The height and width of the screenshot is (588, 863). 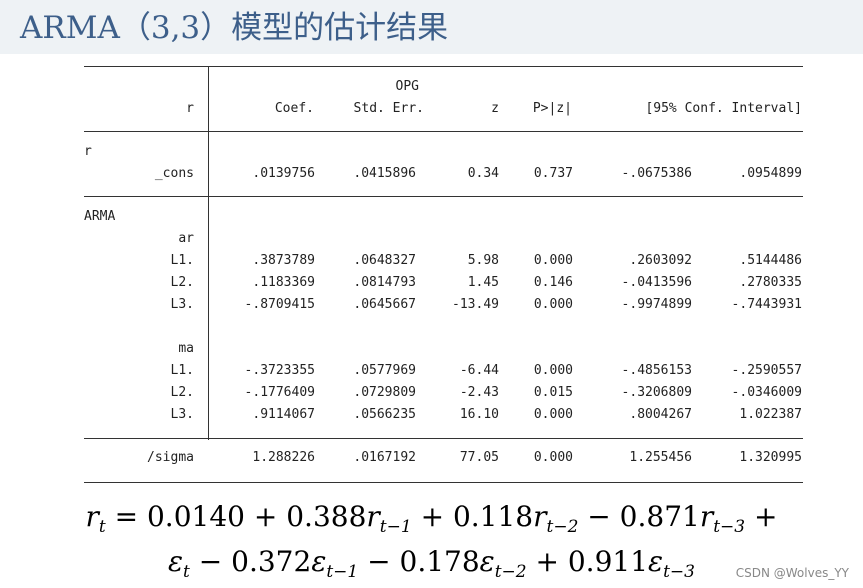 What do you see at coordinates (100, 216) in the screenshot?
I see `group-label: ARMA` at bounding box center [100, 216].